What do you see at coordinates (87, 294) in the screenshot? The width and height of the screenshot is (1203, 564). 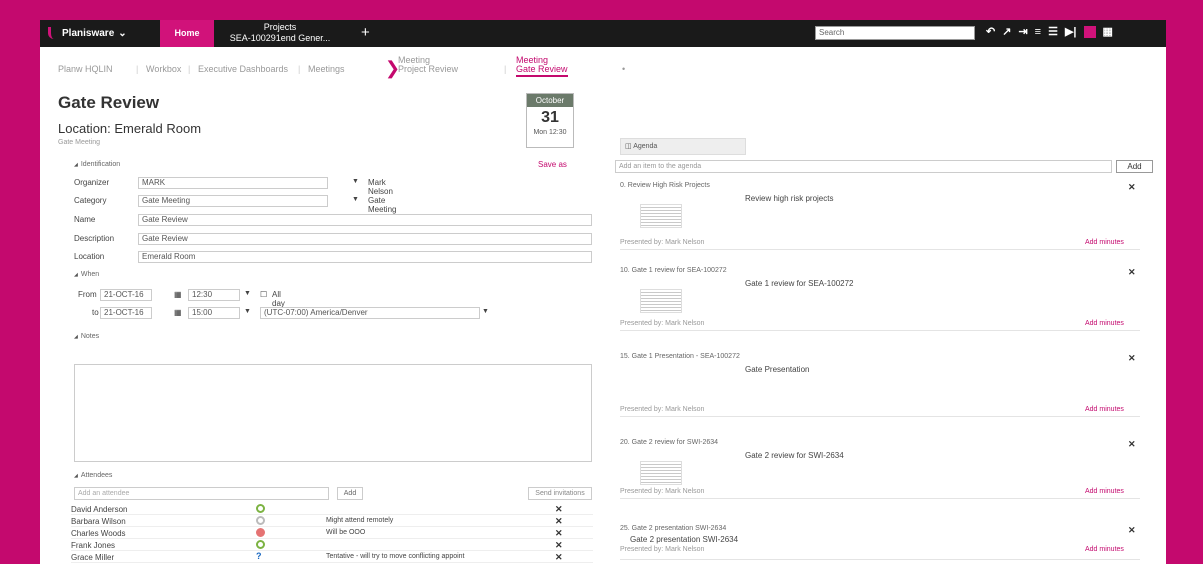 I see `from-label: From` at bounding box center [87, 294].